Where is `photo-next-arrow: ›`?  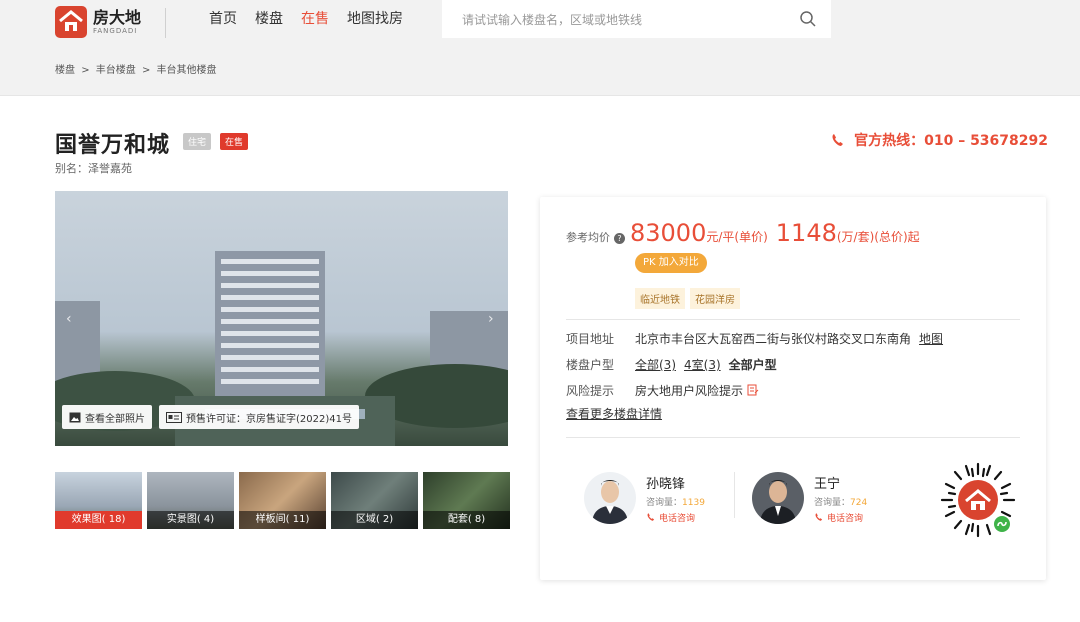
photo-next-arrow: › is located at coordinates (491, 319).